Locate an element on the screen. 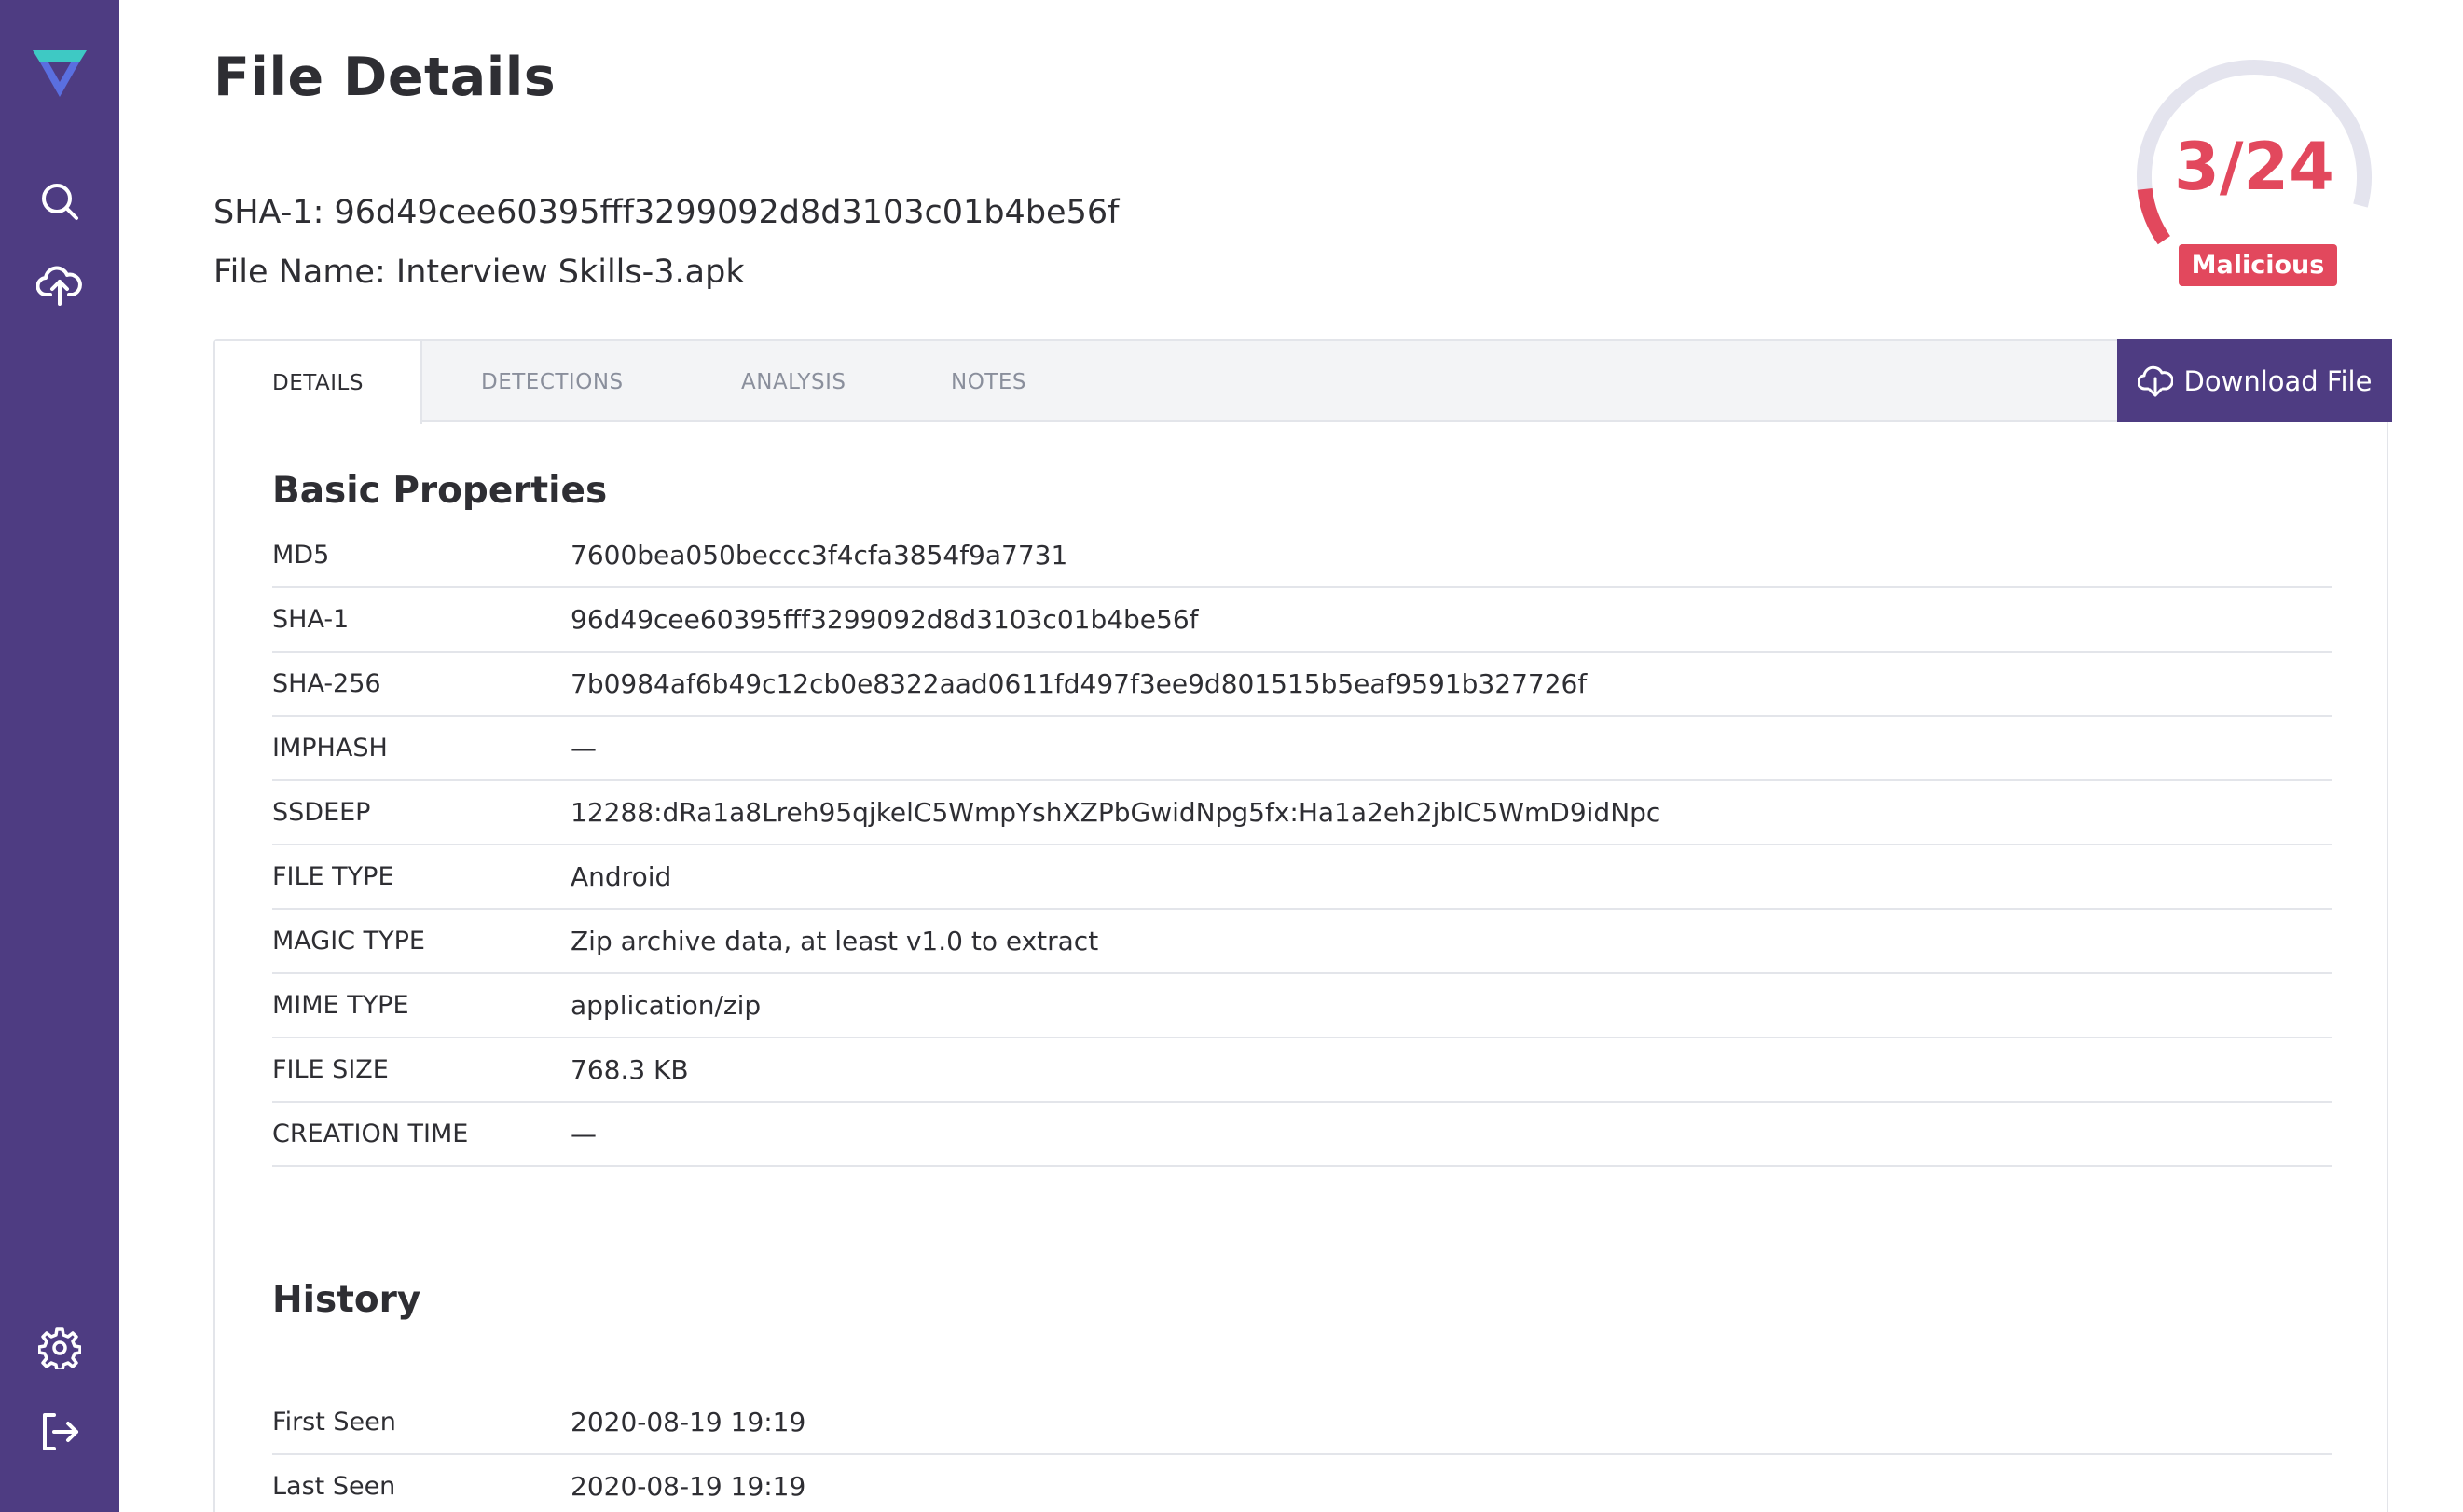  tab-notes: NOTES is located at coordinates (988, 381).